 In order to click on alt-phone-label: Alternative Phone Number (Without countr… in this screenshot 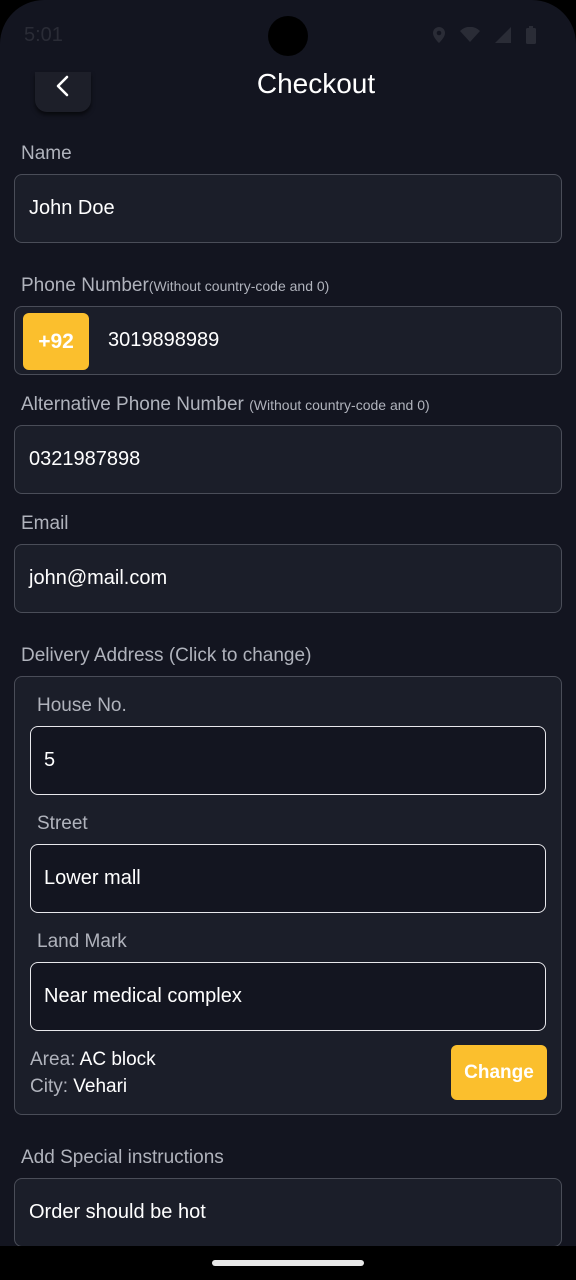, I will do `click(225, 405)`.